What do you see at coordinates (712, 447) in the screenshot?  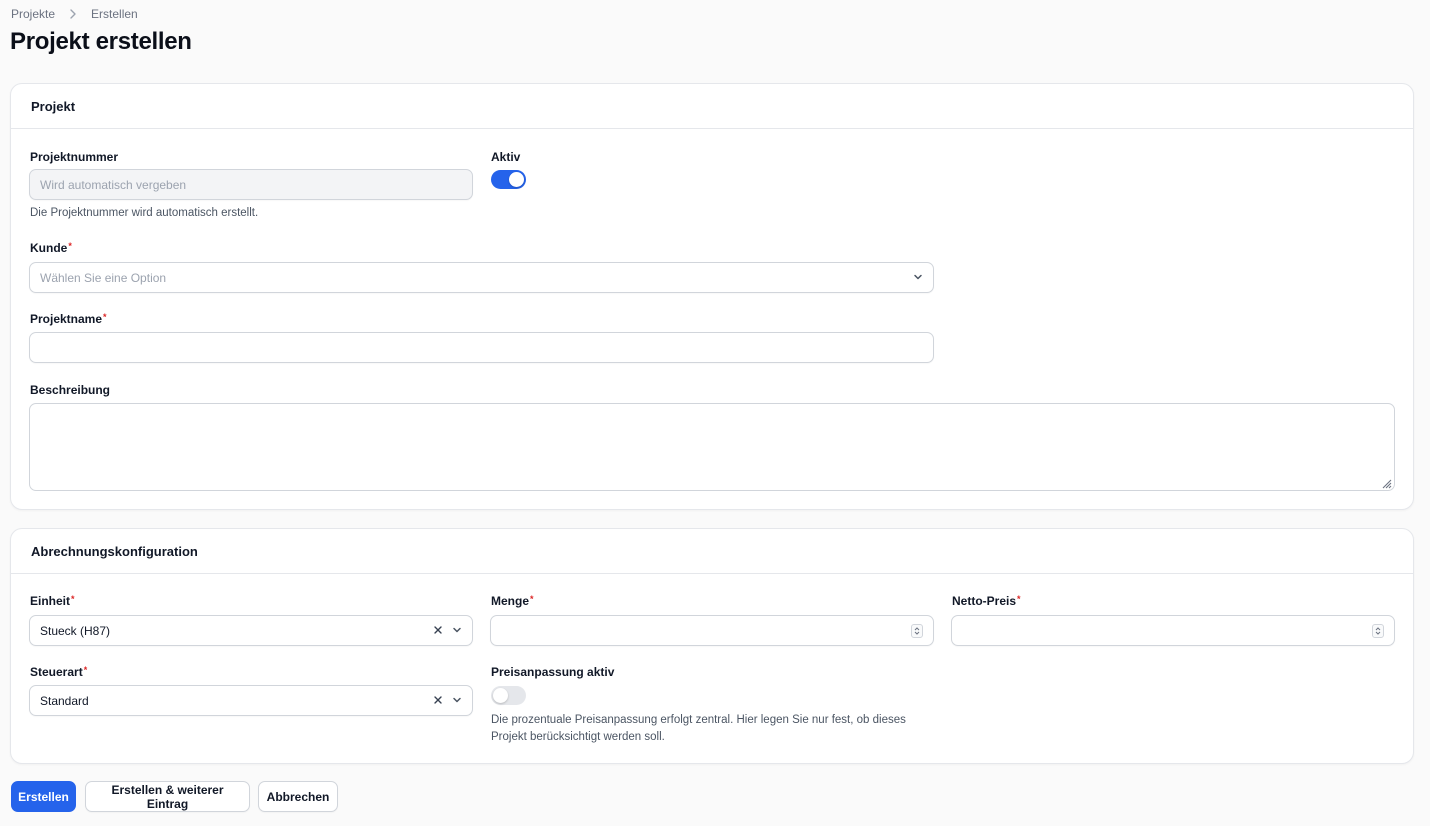 I see `beschreibung-textarea` at bounding box center [712, 447].